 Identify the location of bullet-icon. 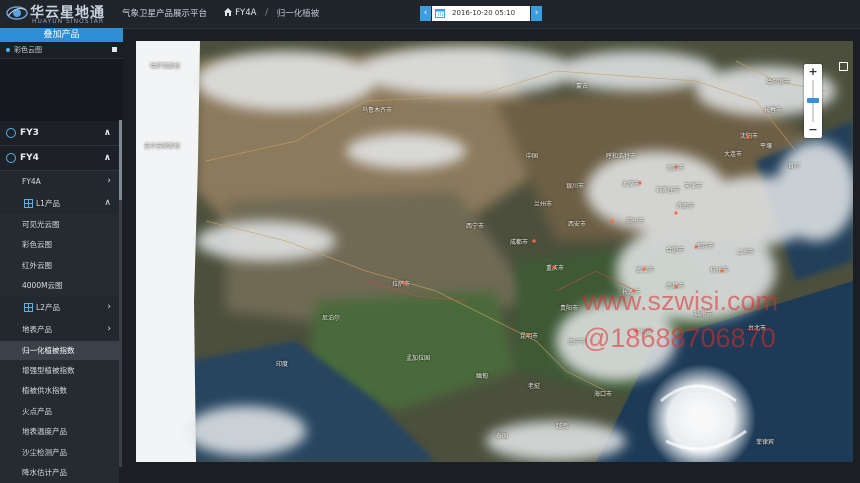
(8, 50).